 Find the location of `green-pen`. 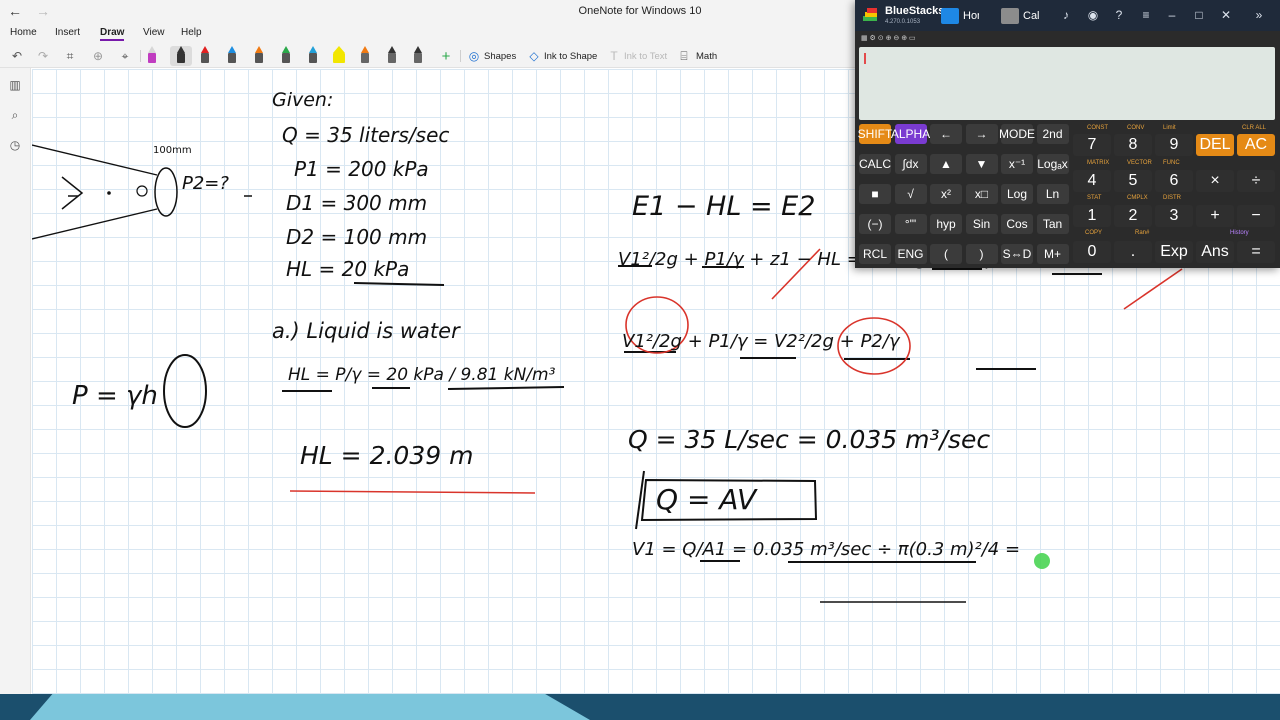

green-pen is located at coordinates (286, 56).